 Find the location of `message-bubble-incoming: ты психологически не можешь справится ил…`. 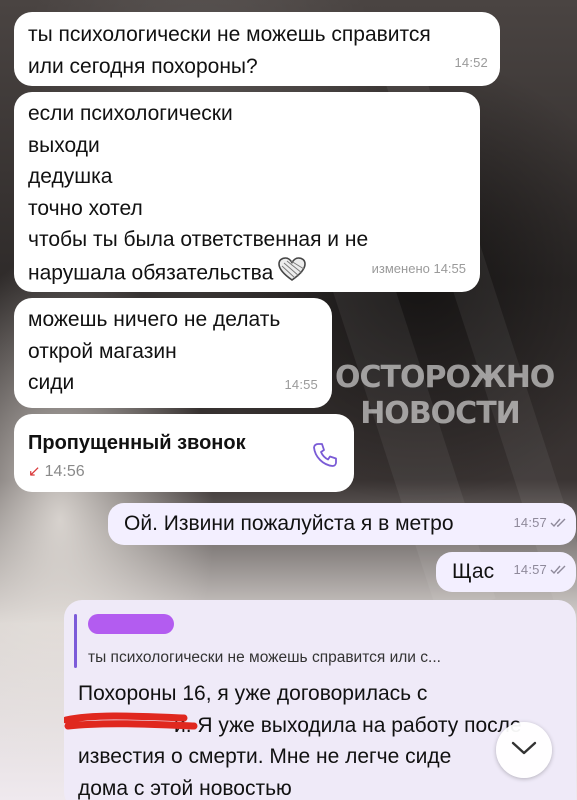

message-bubble-incoming: ты психологически не можешь справится ил… is located at coordinates (257, 49).